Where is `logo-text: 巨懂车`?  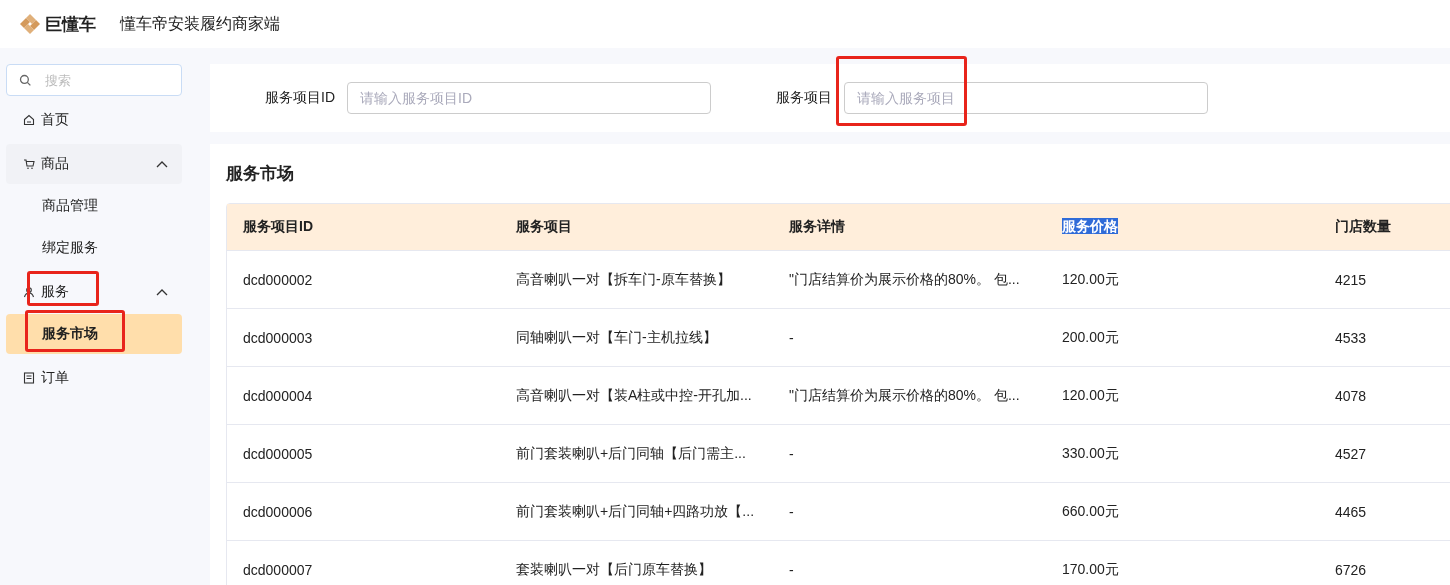
logo-text: 巨懂车 is located at coordinates (70, 24).